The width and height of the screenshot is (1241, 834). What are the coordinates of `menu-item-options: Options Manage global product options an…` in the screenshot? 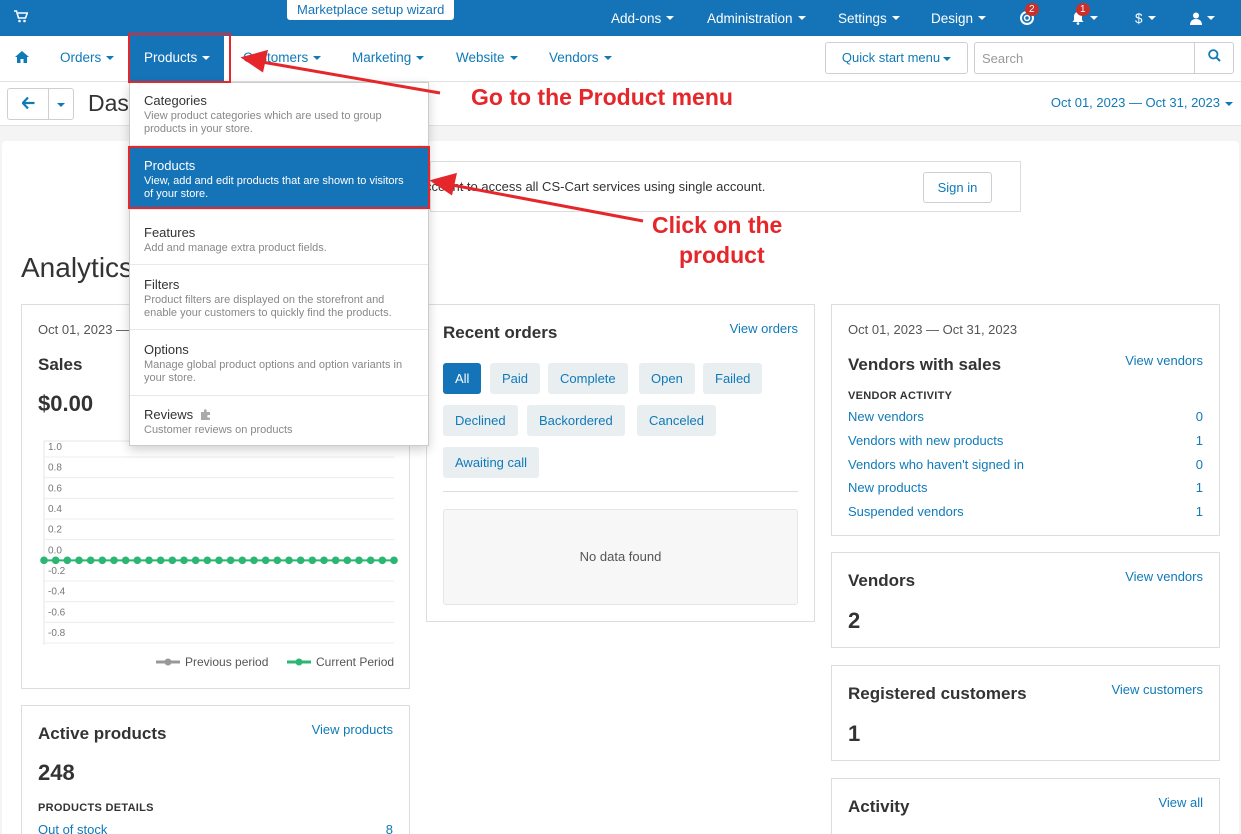 It's located at (279, 363).